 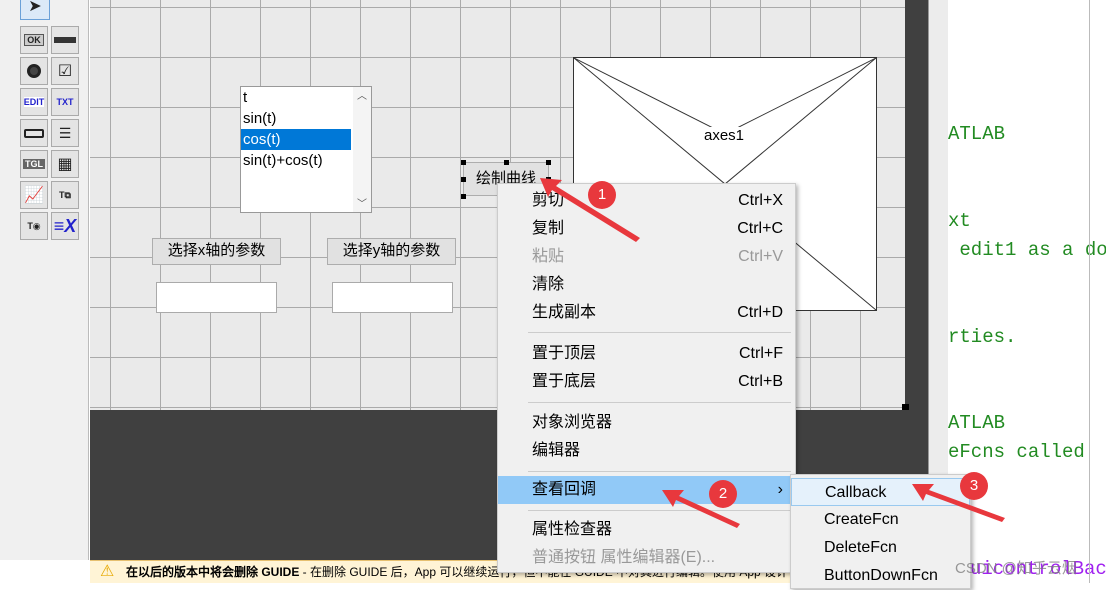 I want to click on annotation-badge-2: 2, so click(x=723, y=494).